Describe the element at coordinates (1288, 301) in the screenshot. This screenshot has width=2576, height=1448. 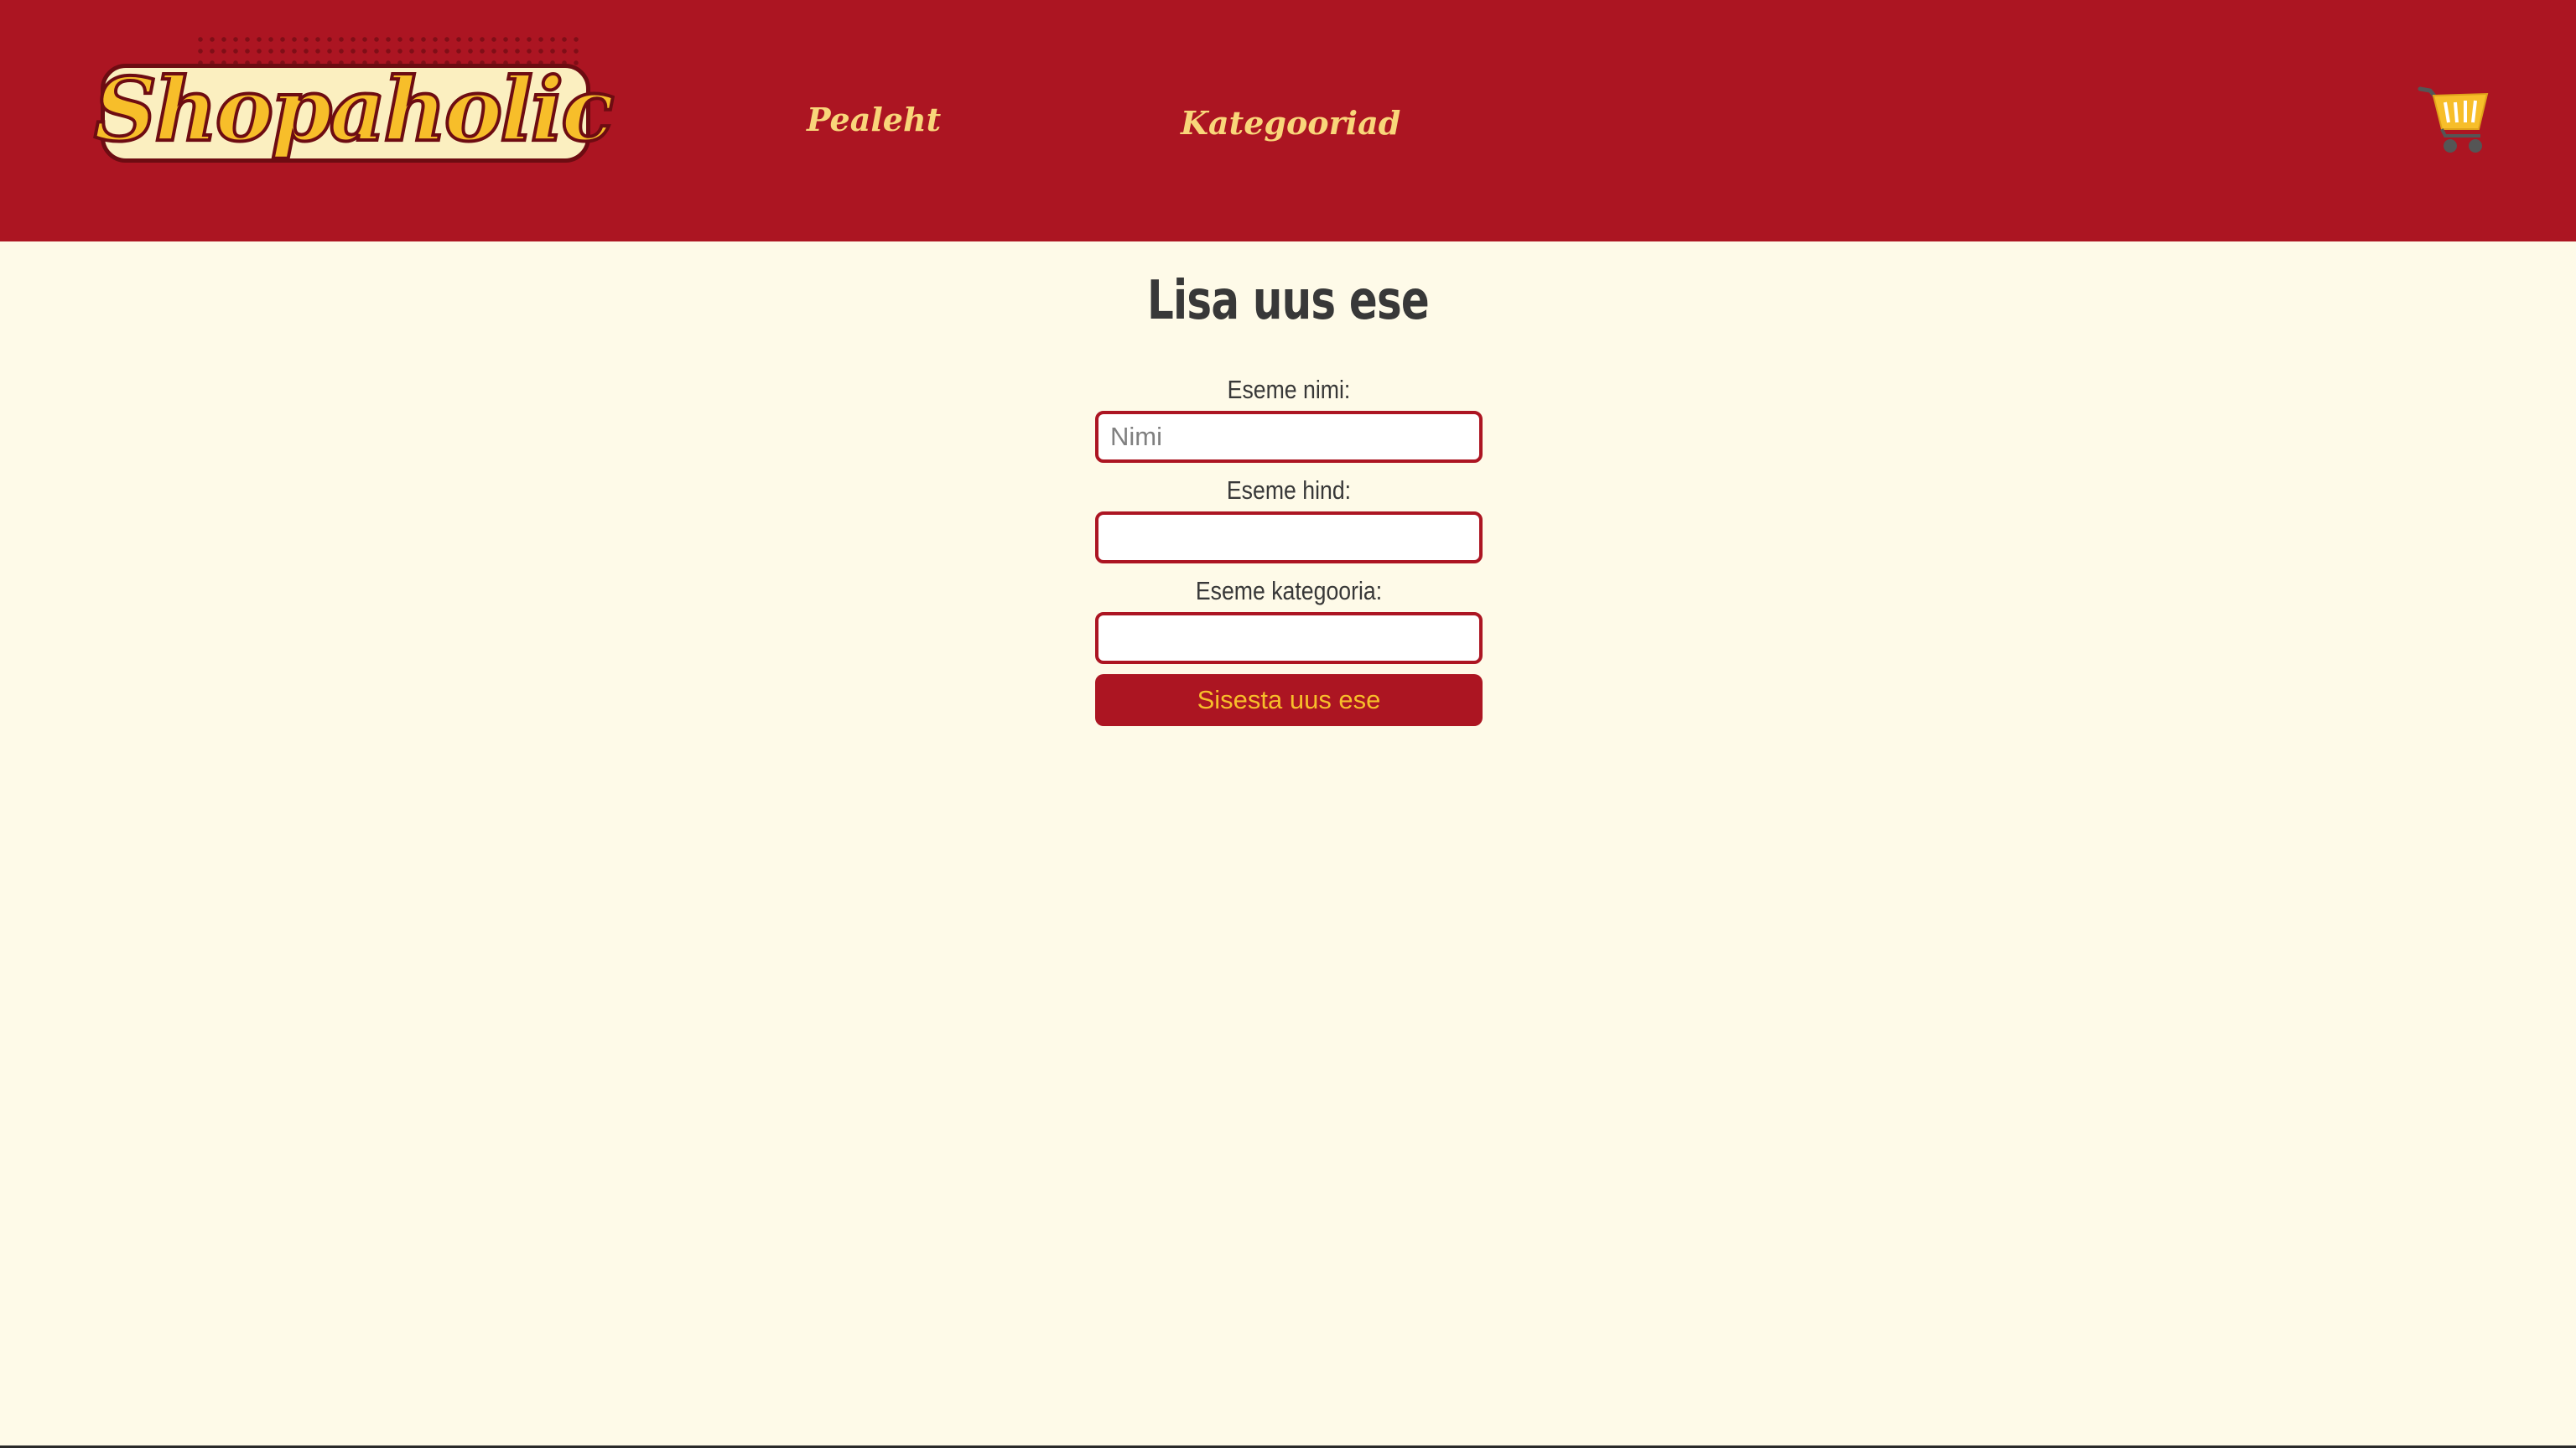
I see `page-title: Lisa uus ese` at that location.